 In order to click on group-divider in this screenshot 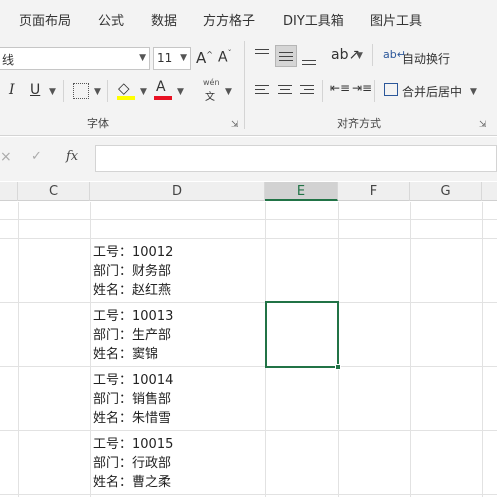, I will do `click(244, 85)`.